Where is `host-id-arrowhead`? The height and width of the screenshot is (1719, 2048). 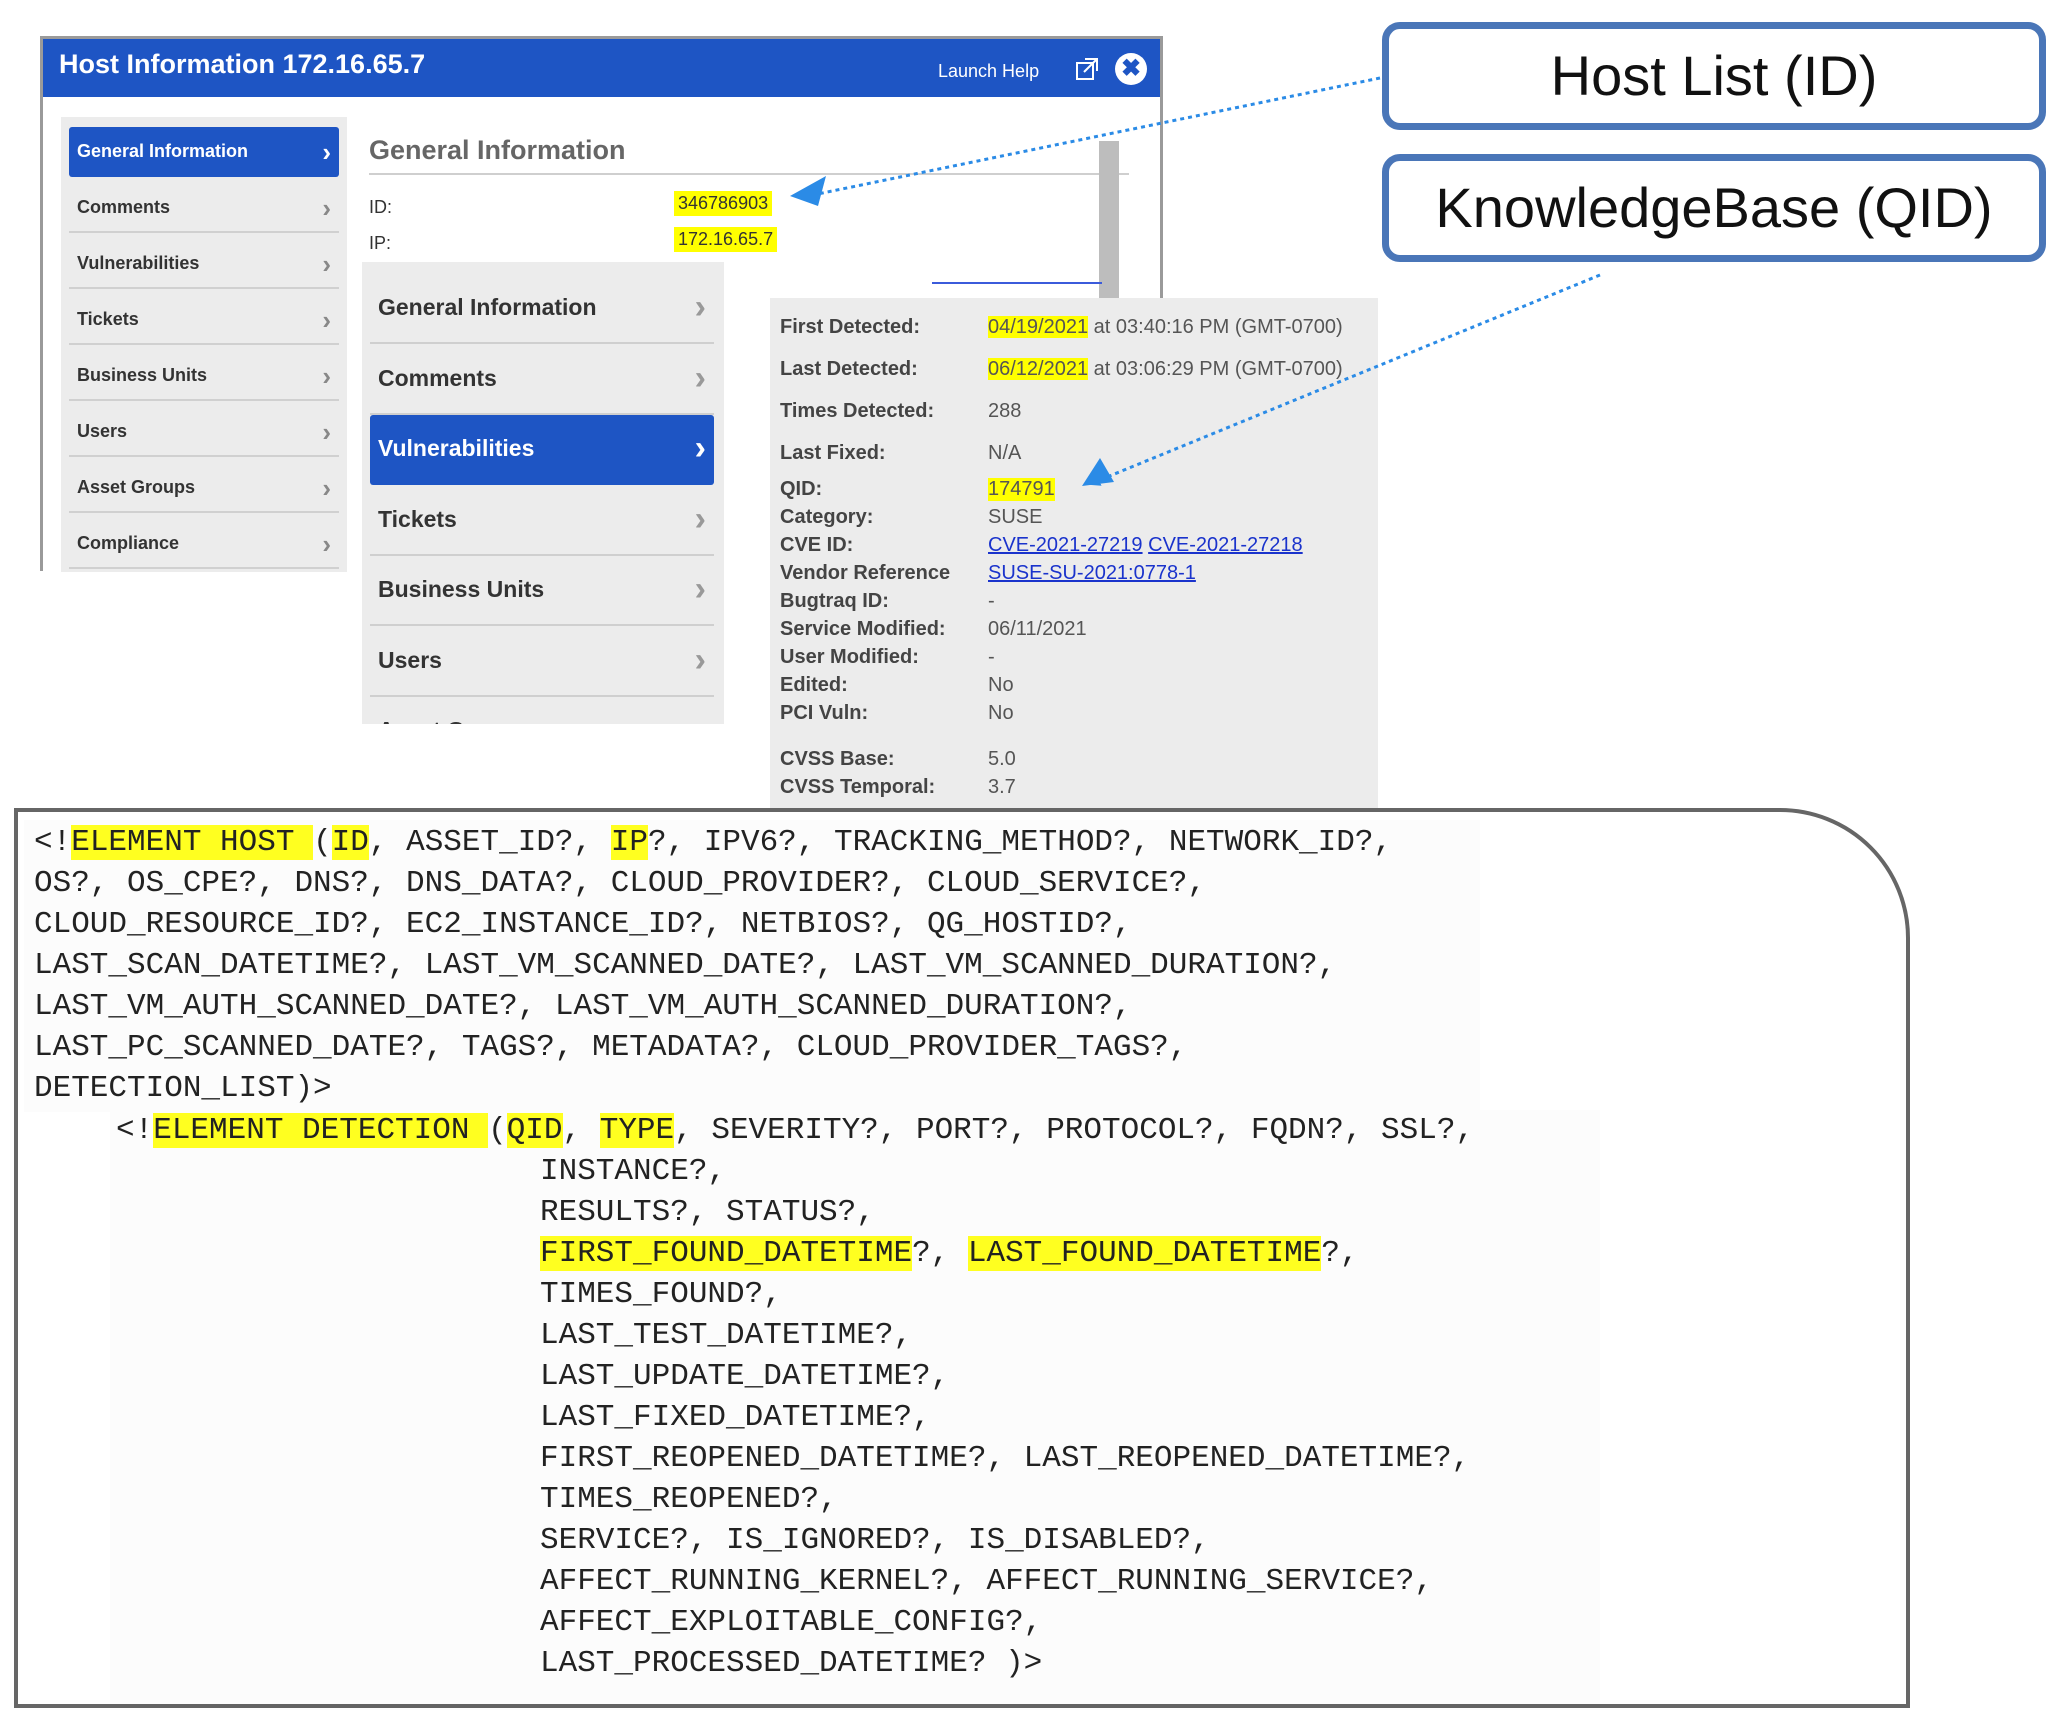 host-id-arrowhead is located at coordinates (808, 191).